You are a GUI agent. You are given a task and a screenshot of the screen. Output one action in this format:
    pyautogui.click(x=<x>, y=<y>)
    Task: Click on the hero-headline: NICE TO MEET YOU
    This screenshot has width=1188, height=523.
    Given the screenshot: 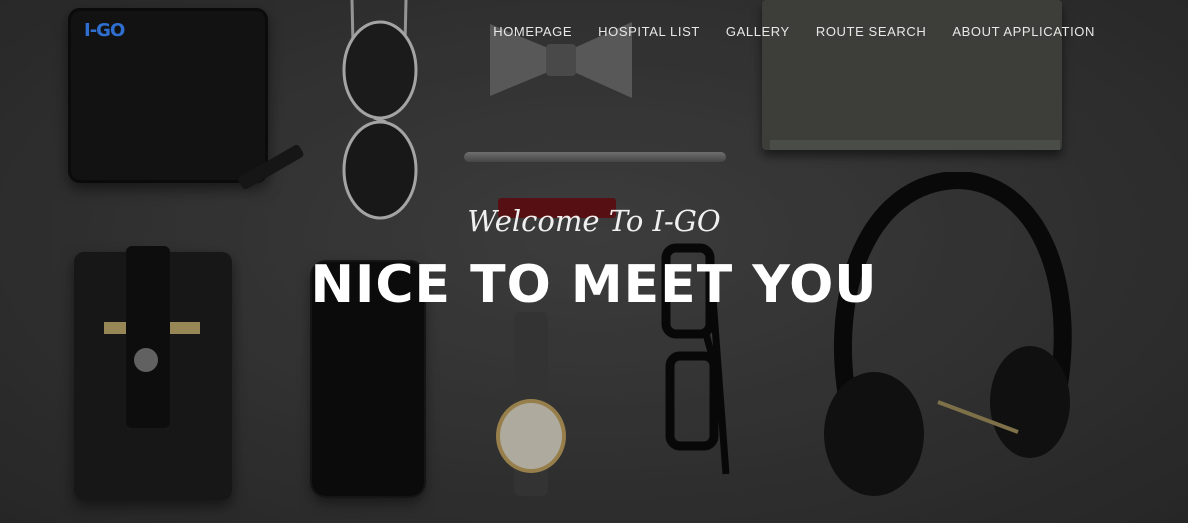 What is the action you would take?
    pyautogui.click(x=594, y=285)
    